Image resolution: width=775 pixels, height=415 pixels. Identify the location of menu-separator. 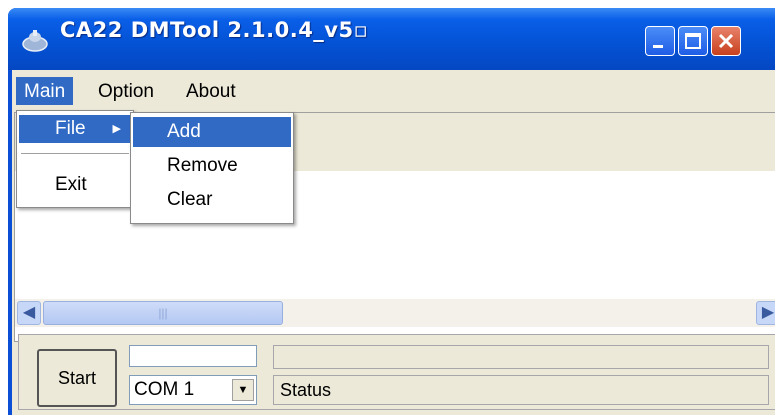
(75, 153).